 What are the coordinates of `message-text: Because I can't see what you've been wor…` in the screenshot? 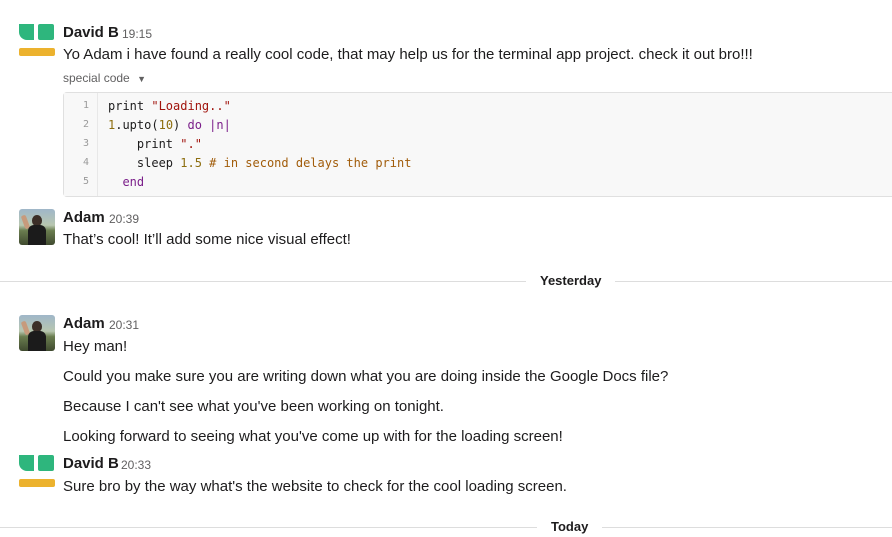 It's located at (253, 406).